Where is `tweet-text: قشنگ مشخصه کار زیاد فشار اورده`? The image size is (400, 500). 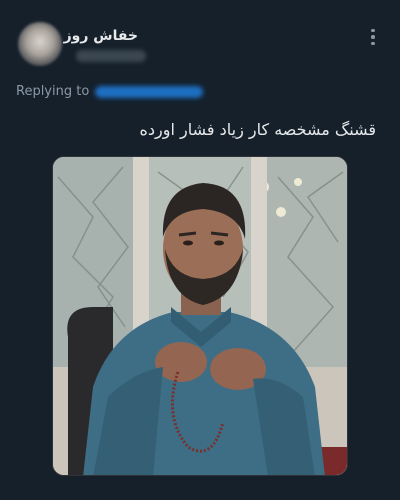
tweet-text: قشنگ مشخصه کار زیاد فشار اورده is located at coordinates (257, 129).